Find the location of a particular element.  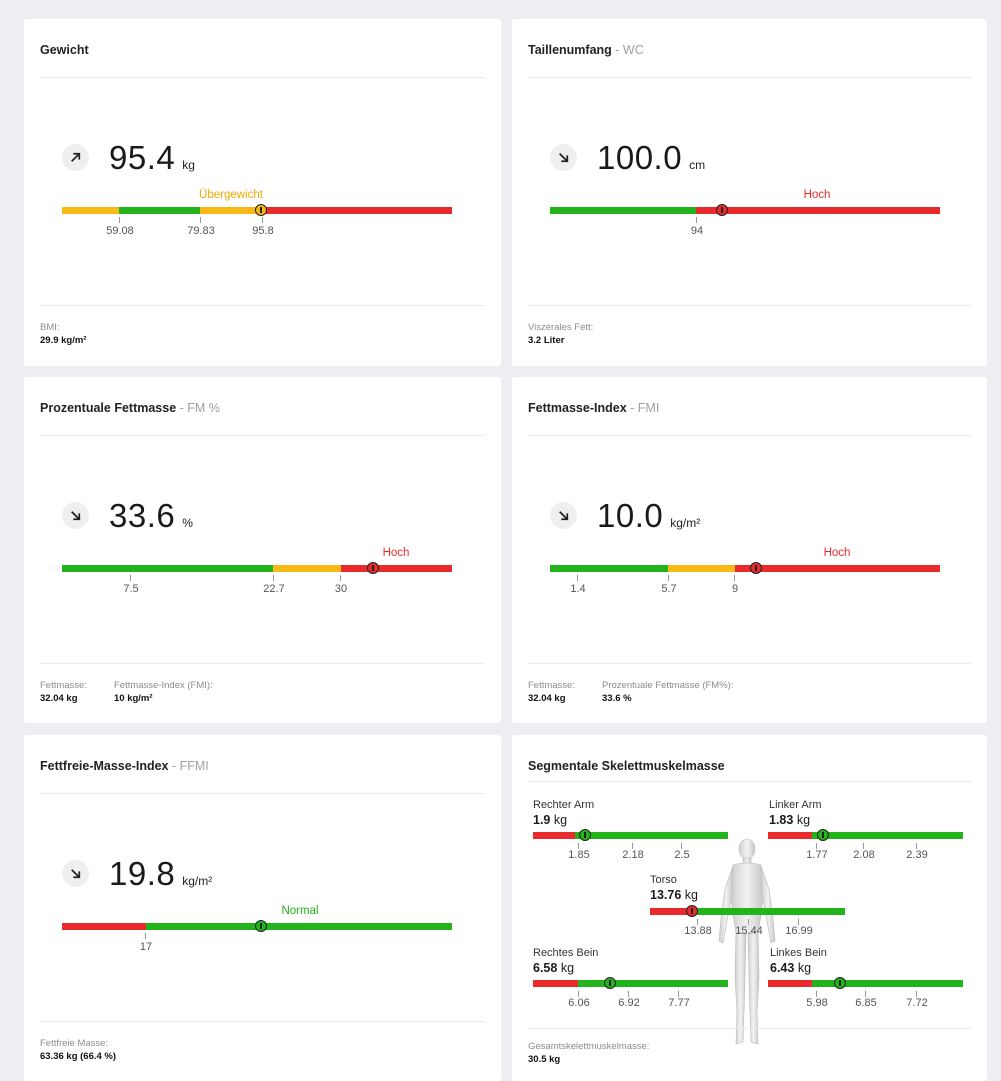

footer-label: Fettfreie Masse: is located at coordinates (74, 1043).